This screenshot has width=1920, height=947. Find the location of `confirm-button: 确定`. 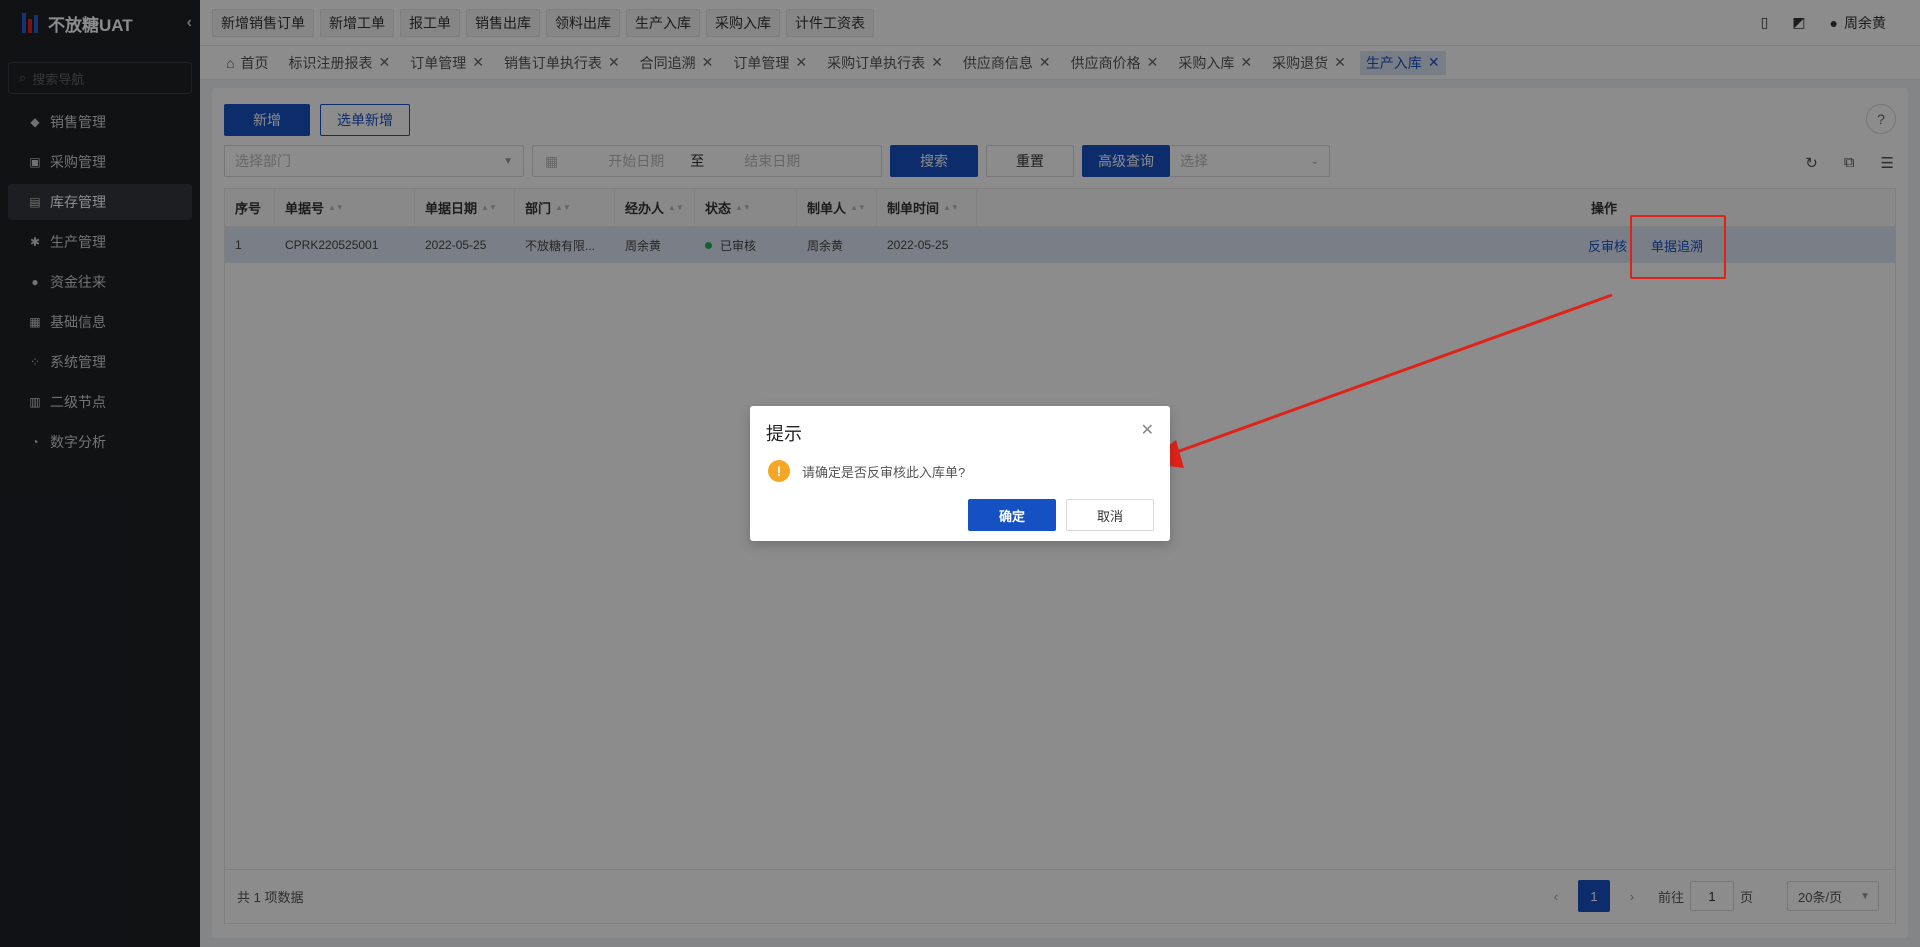

confirm-button: 确定 is located at coordinates (1012, 515).